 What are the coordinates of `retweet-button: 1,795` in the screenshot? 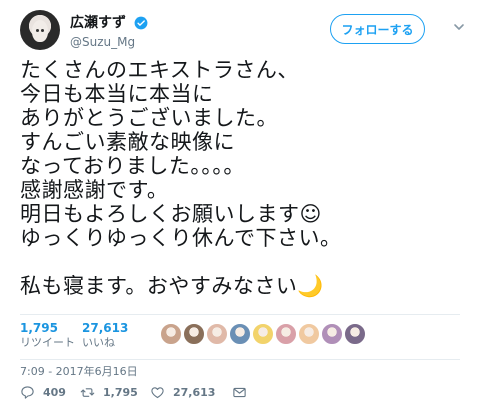 It's located at (109, 392).